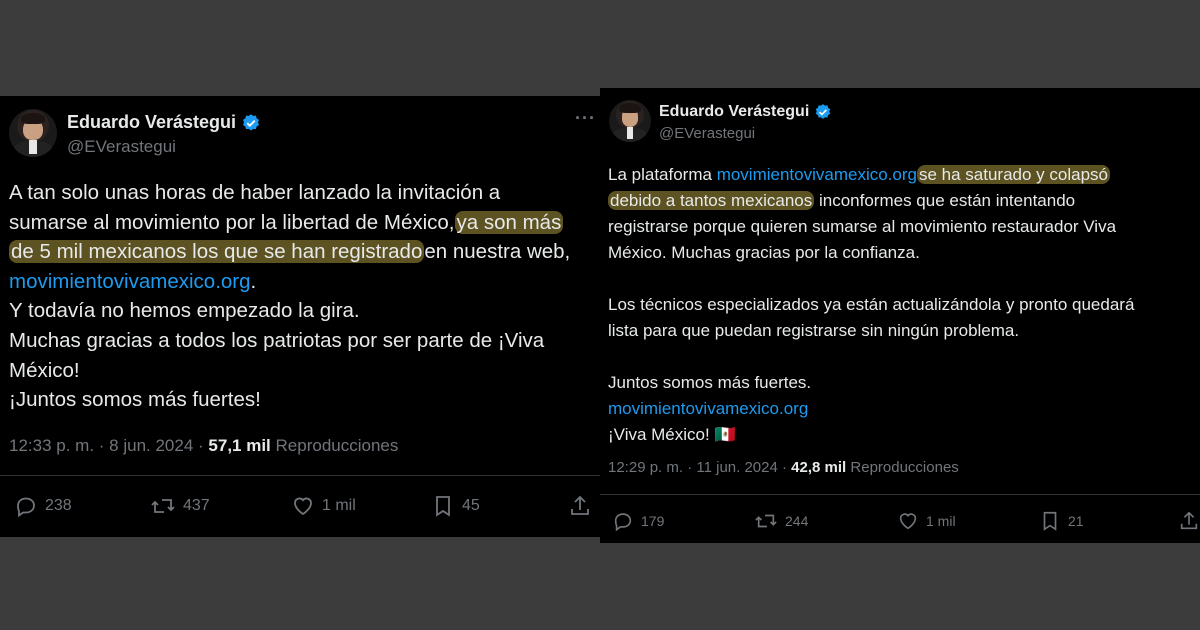 The width and height of the screenshot is (1200, 630). I want to click on views-count: 42,8 mil, so click(819, 467).